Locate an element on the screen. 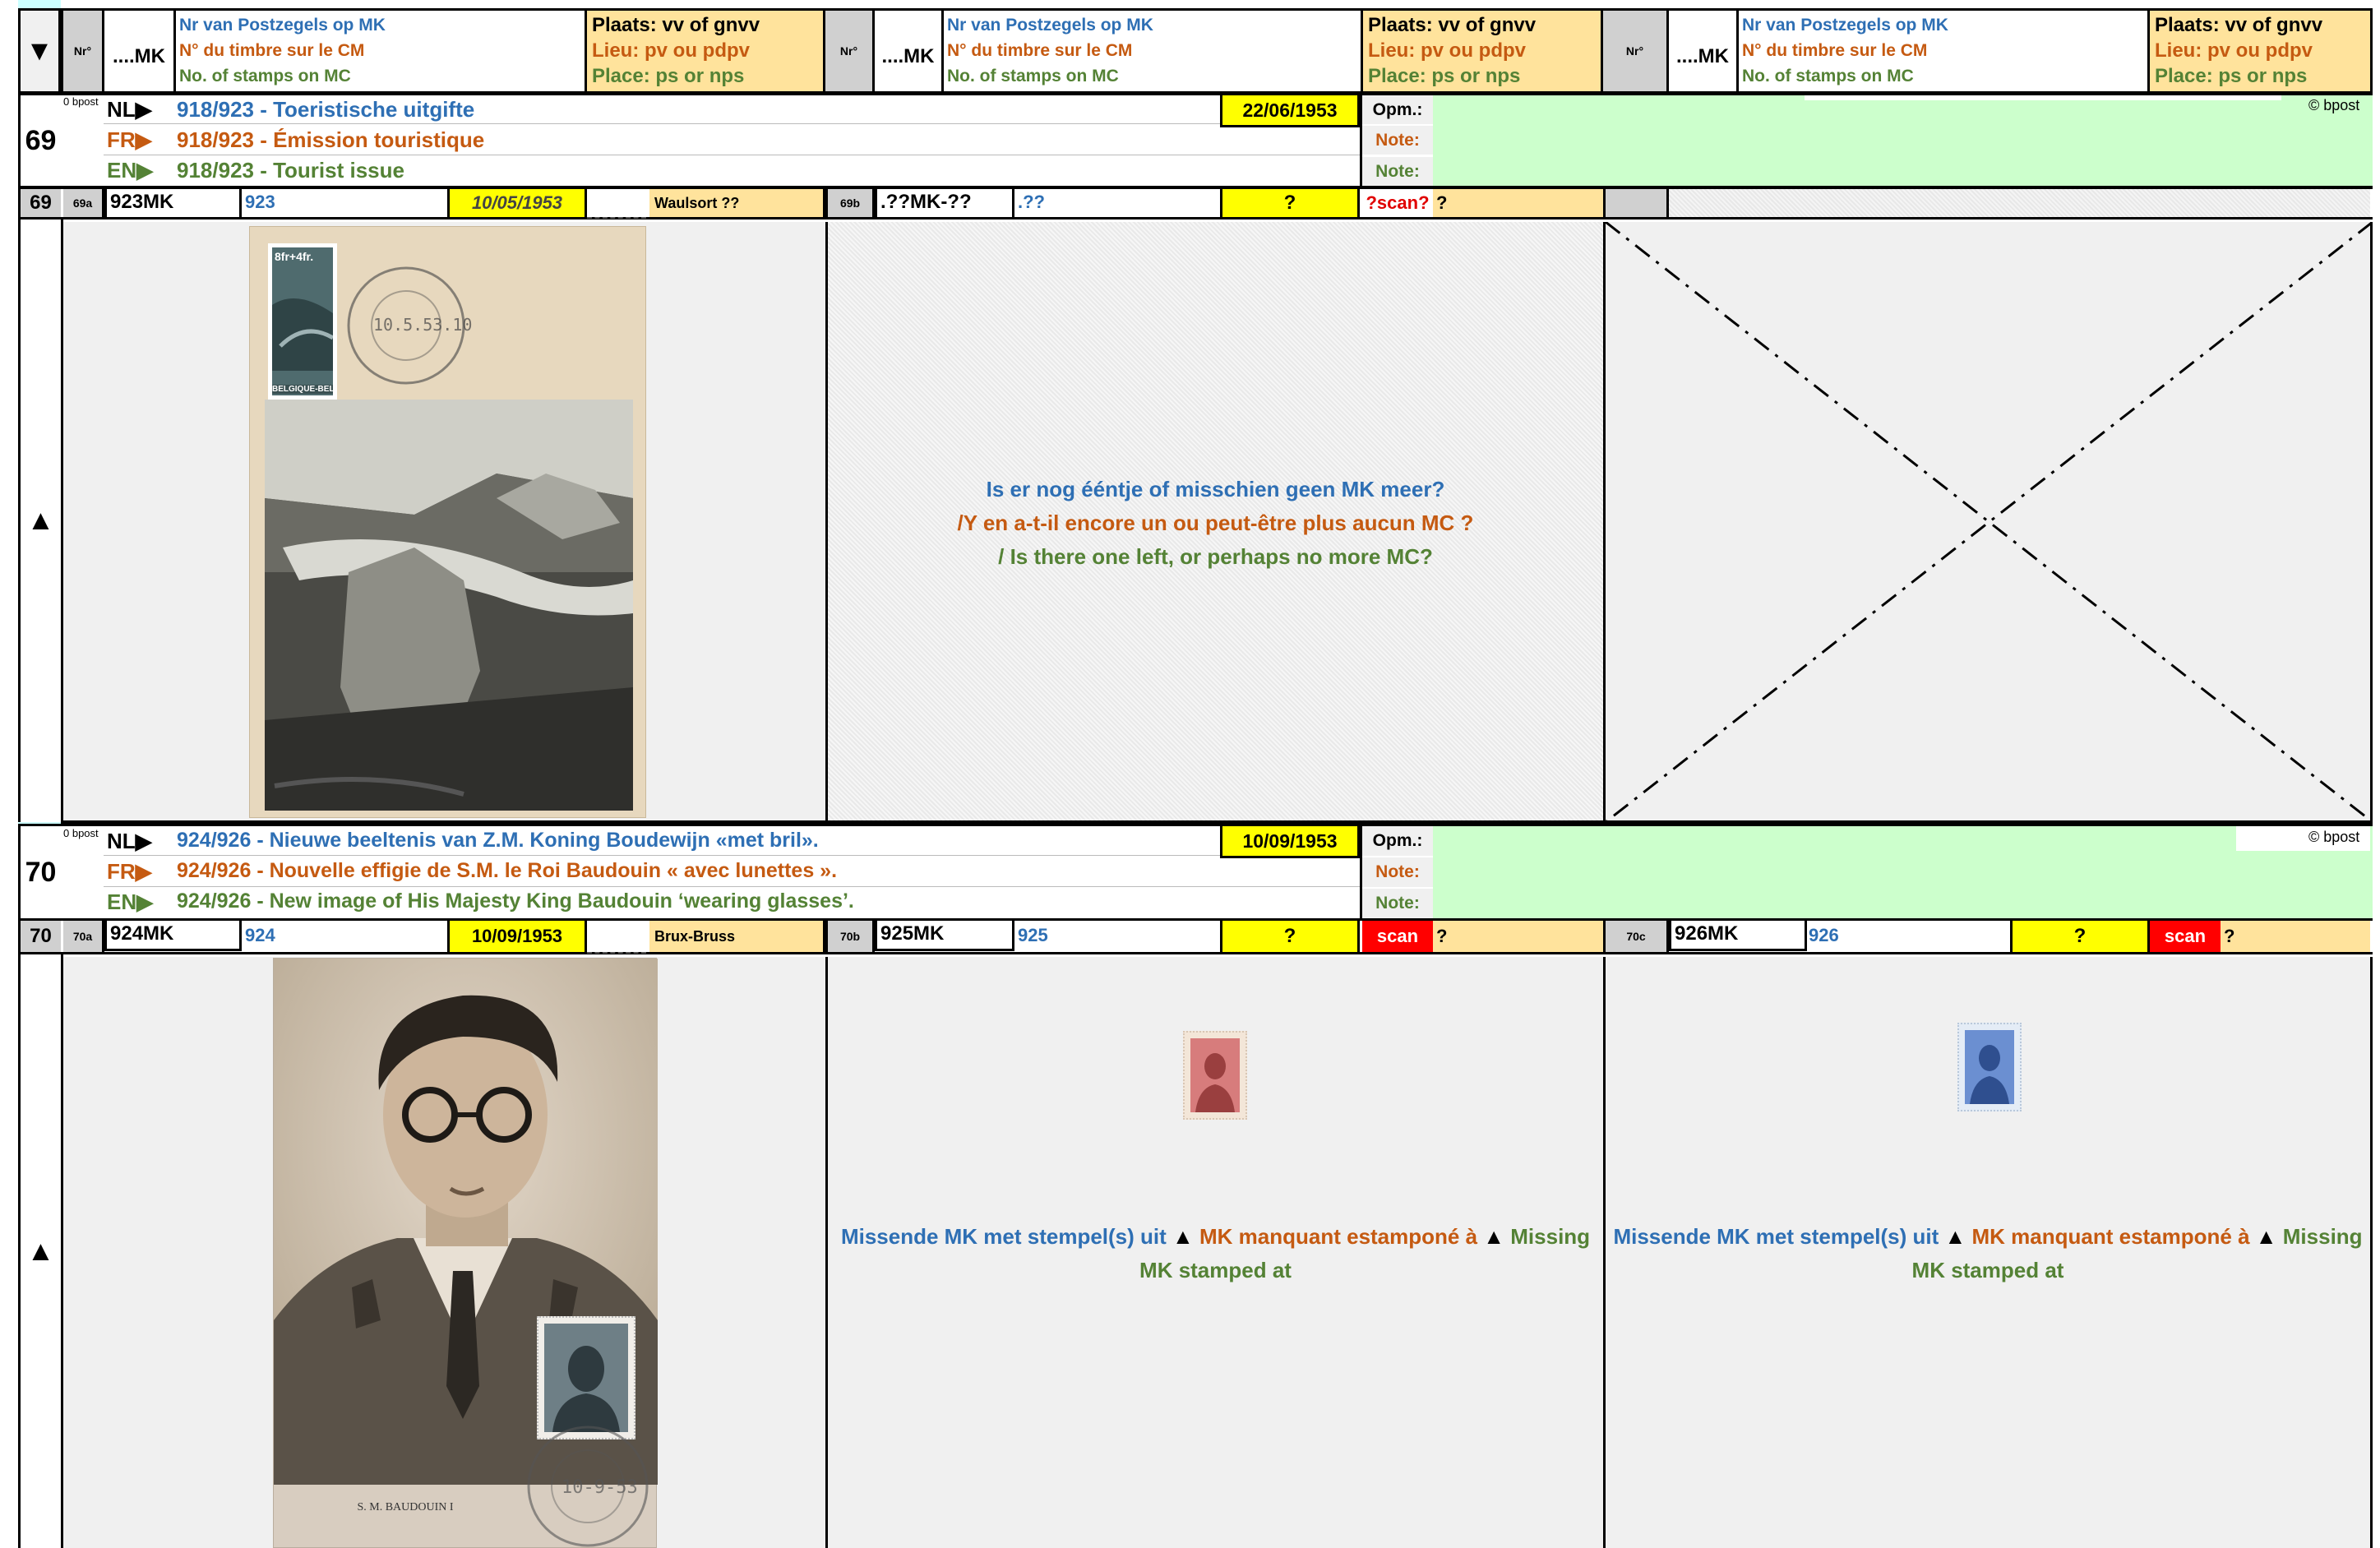 The image size is (2380, 1548). issue-date: 10/09/1953 is located at coordinates (1290, 841).